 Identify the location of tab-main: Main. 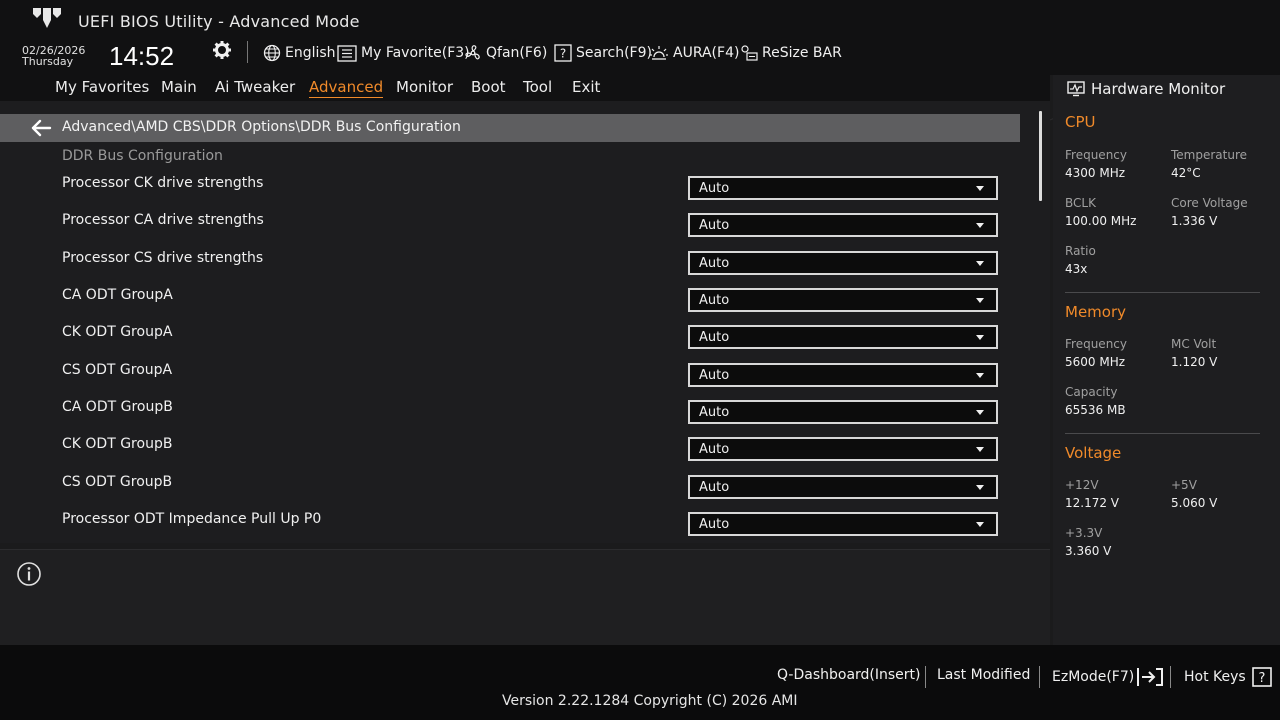
(179, 87).